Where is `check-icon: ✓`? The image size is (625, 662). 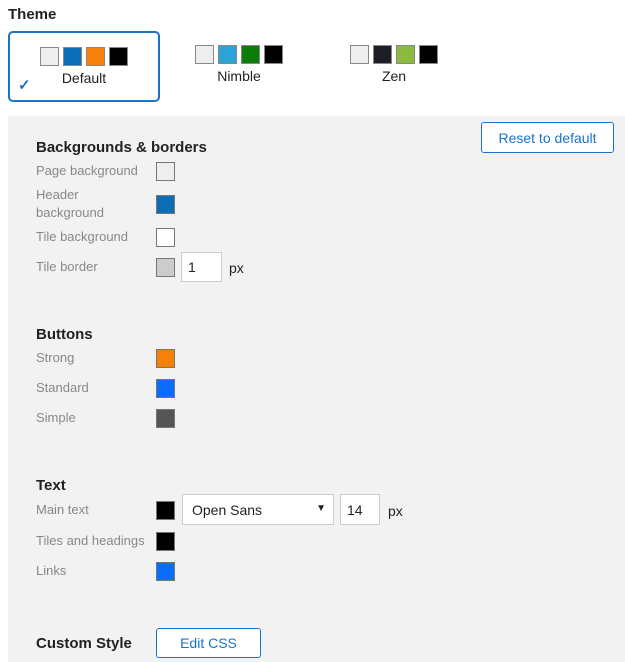
check-icon: ✓ is located at coordinates (24, 85).